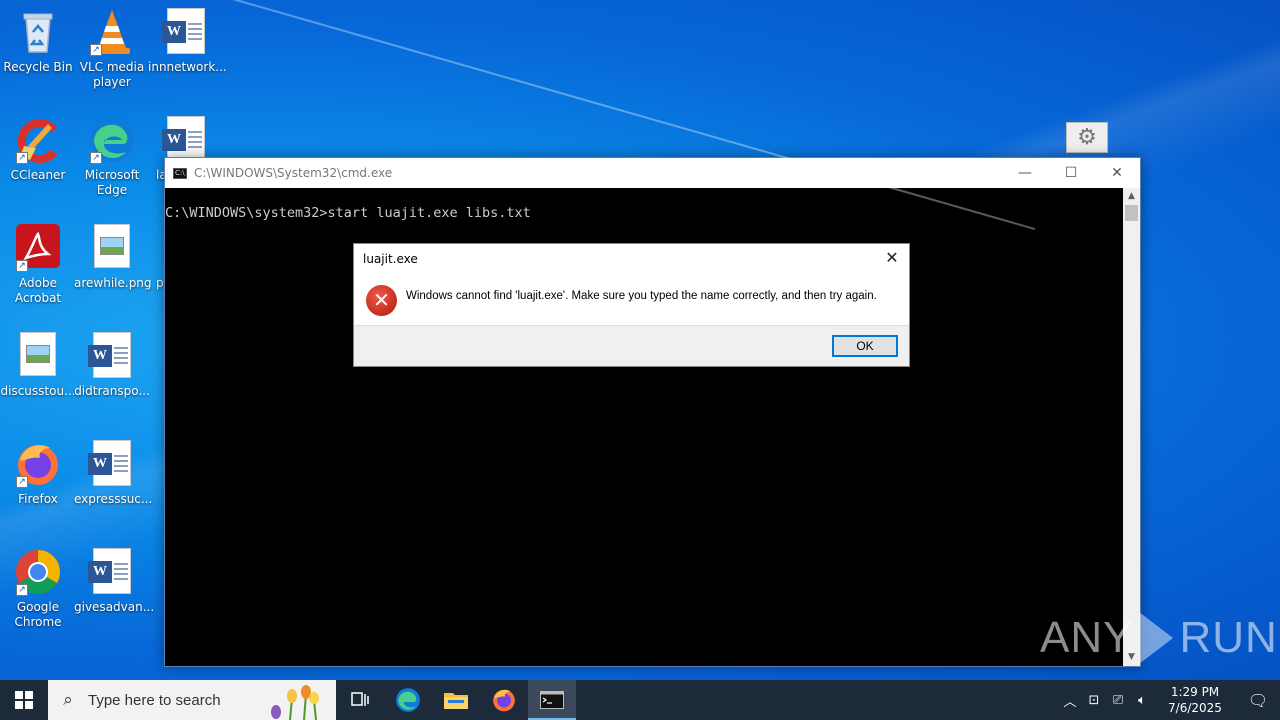 The image size is (1280, 720). I want to click on system-tray: ︿ ⊡ ⎚ 🔈︎ 1:29 PM 7/6/2025 🗨︎, so click(1169, 700).